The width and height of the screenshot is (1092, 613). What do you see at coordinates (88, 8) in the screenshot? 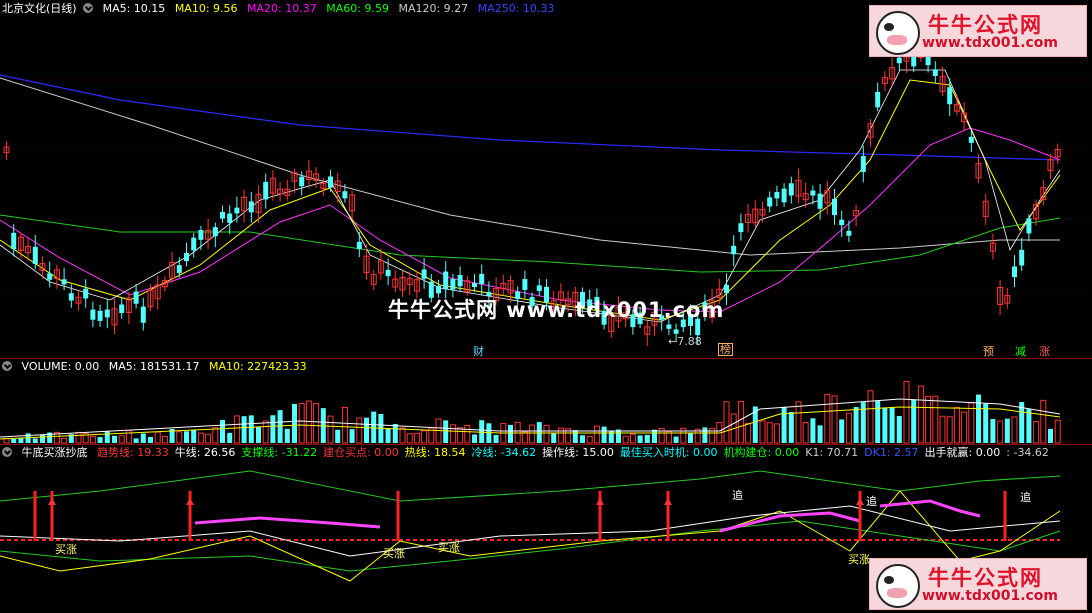
I see `settings-toggle-icon` at bounding box center [88, 8].